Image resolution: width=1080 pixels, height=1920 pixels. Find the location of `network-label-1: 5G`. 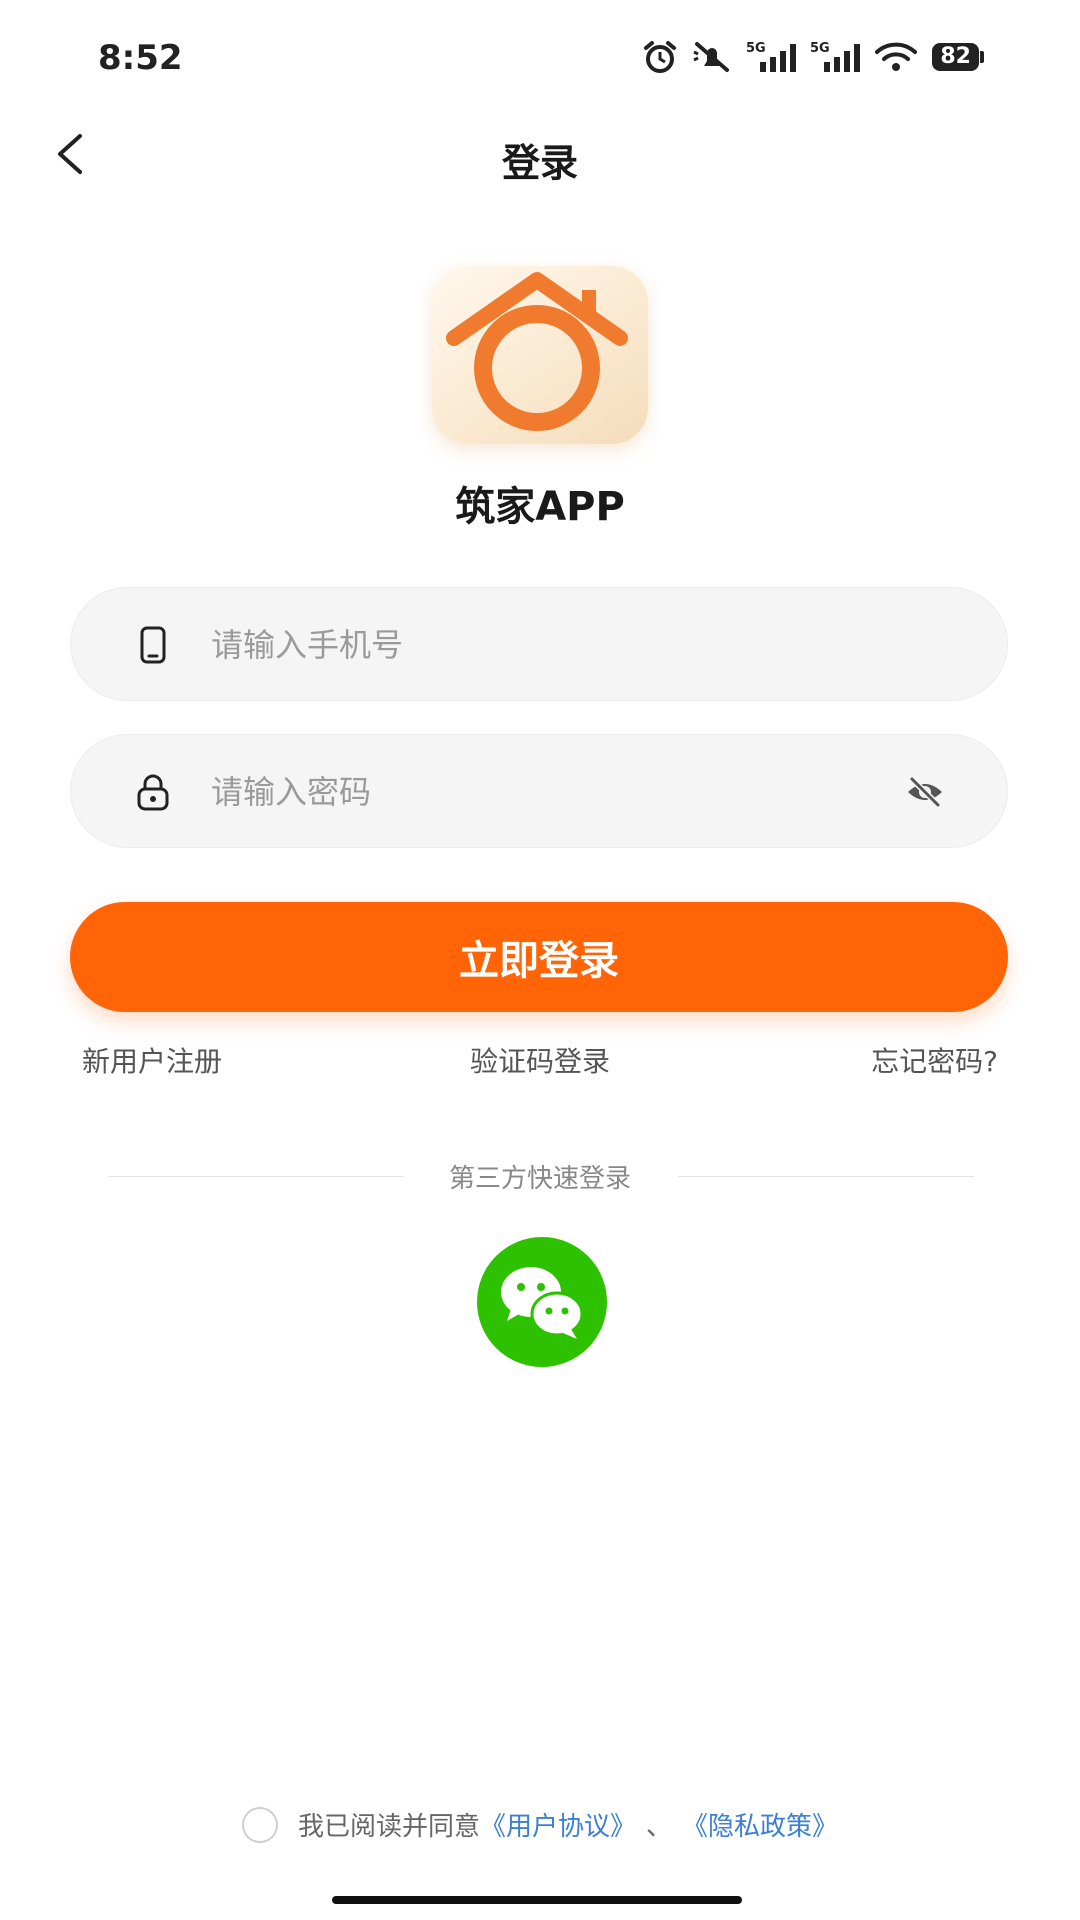

network-label-1: 5G is located at coordinates (756, 48).